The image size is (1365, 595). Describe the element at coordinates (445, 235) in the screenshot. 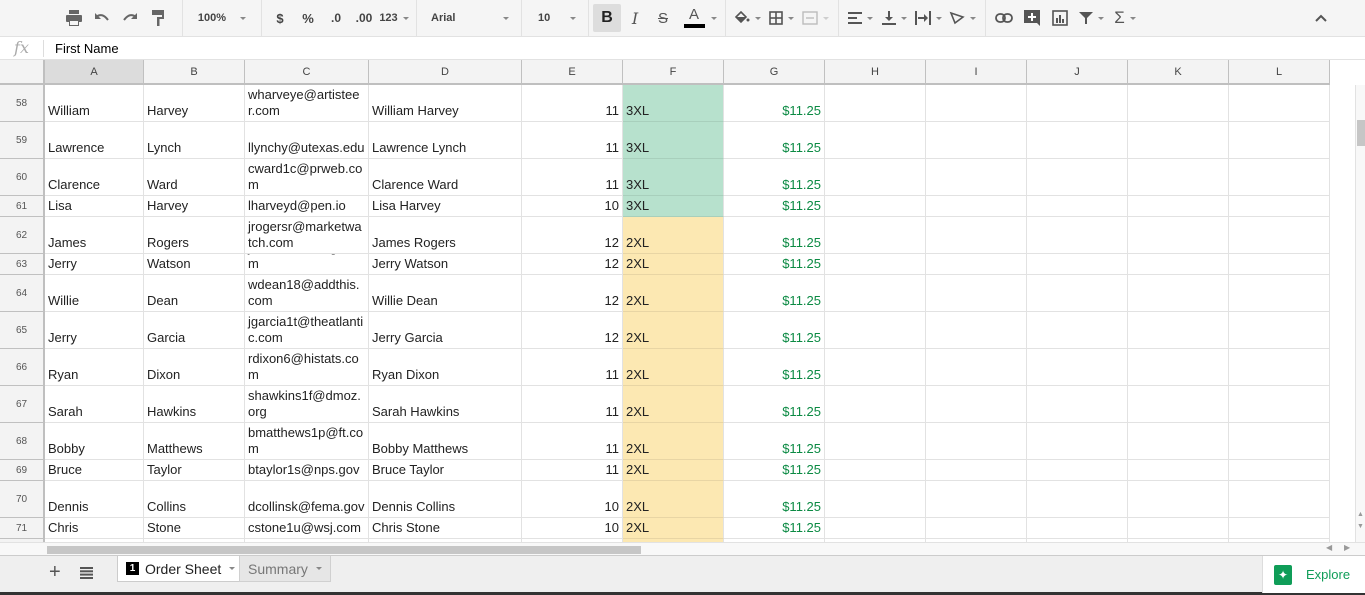

I see `cell-d62: James Rogers` at that location.